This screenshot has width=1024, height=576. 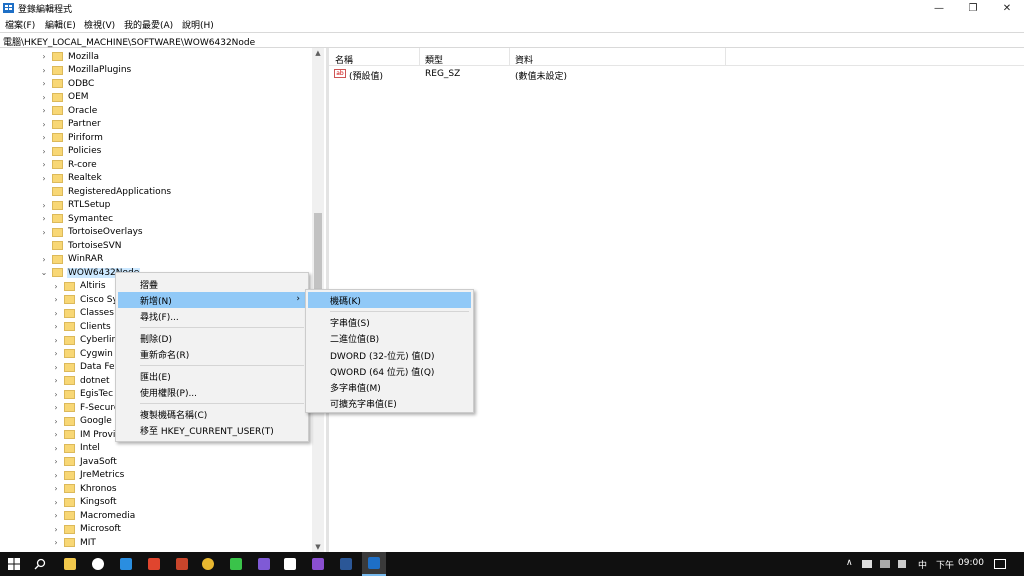 I want to click on menu-edit: 編輯(E), so click(x=60, y=24).